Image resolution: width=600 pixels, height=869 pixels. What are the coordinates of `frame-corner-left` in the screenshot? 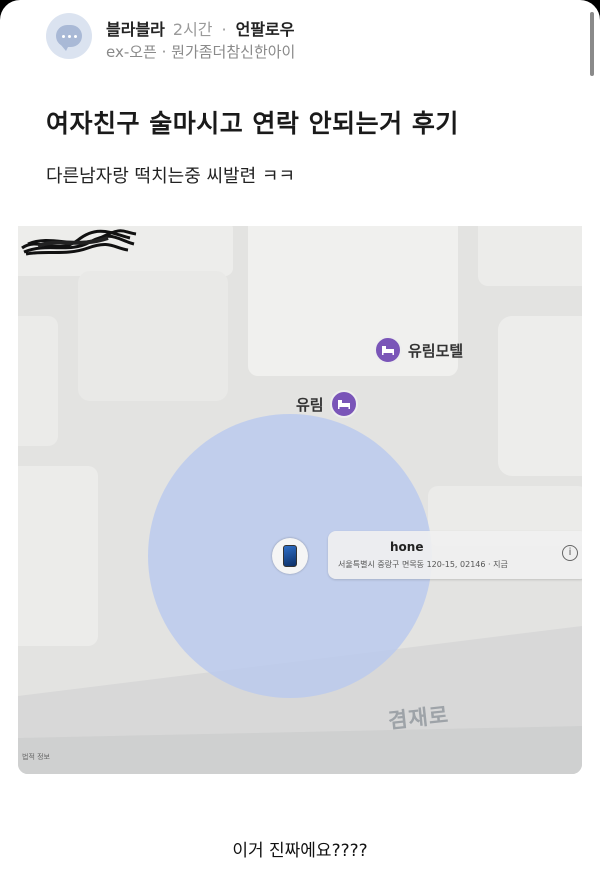 It's located at (10, 10).